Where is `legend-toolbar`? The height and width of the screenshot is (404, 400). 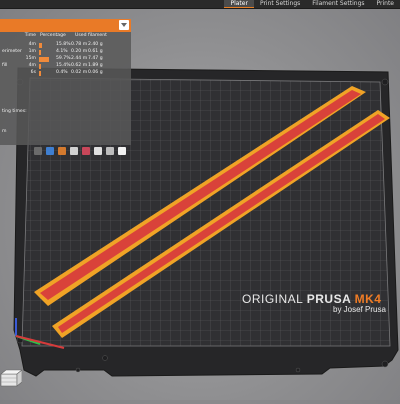
legend-toolbar is located at coordinates (65, 151).